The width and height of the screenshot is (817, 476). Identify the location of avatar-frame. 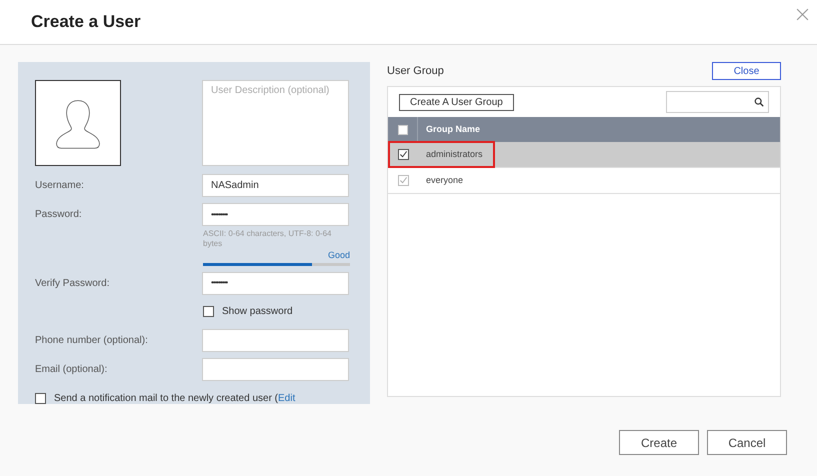
(78, 123).